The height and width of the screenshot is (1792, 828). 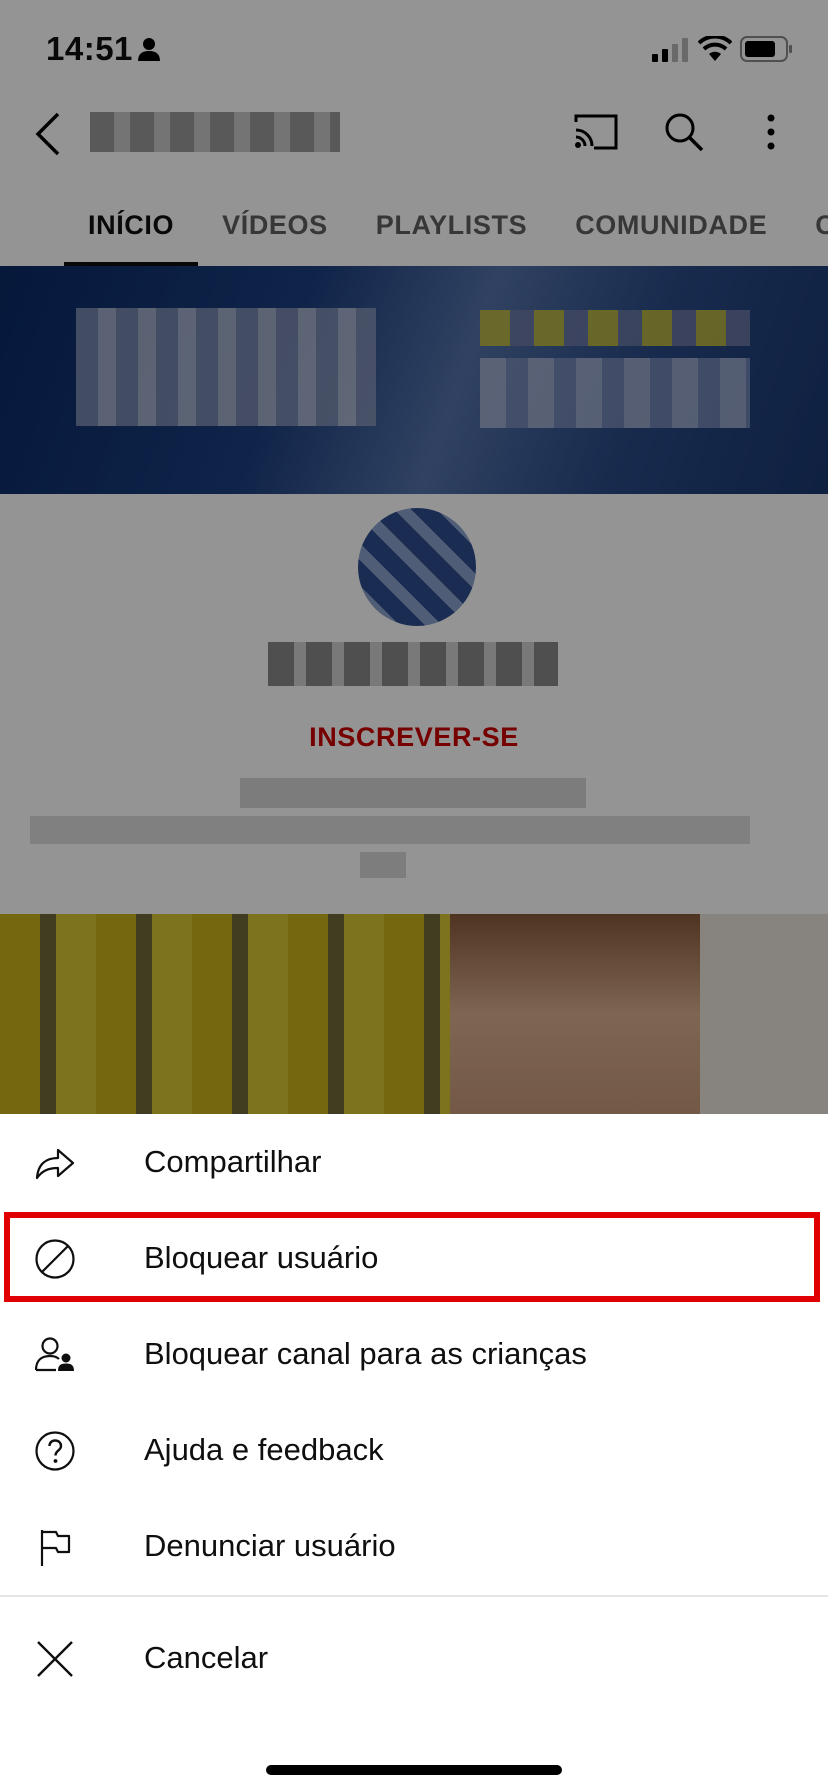 I want to click on menu-item-label: Ajuda e feedback, so click(x=264, y=1449).